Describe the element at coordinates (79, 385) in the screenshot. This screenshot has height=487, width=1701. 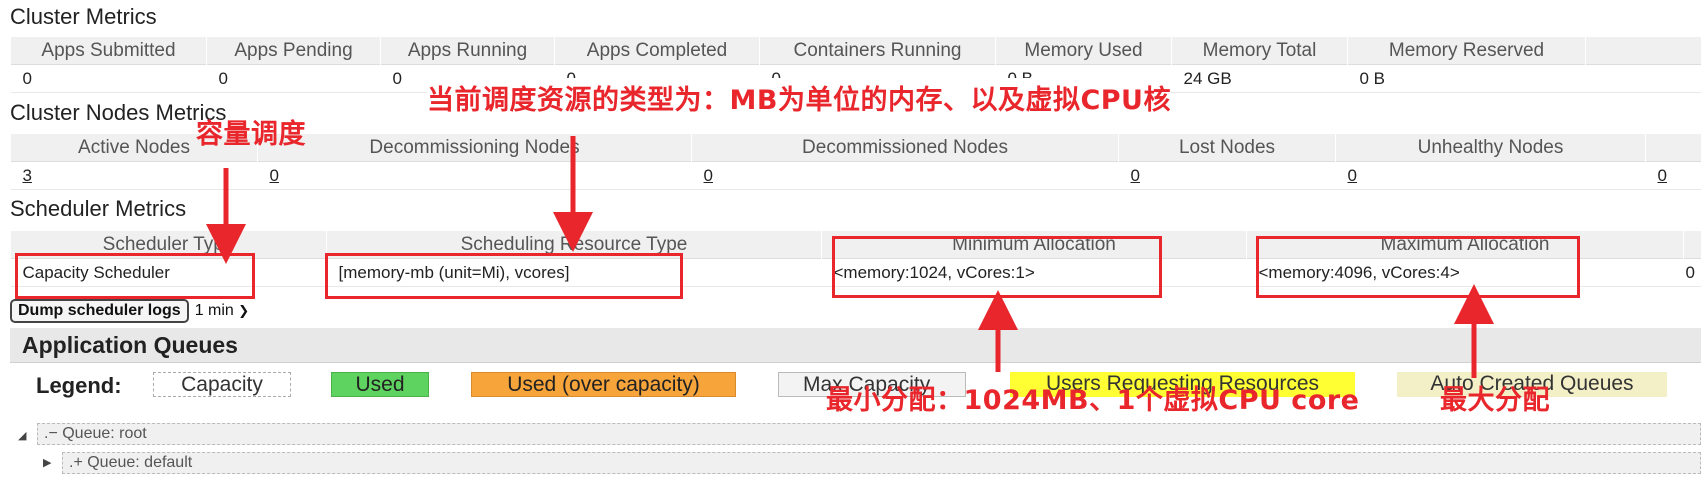
I see `legend-label: Legend:` at that location.